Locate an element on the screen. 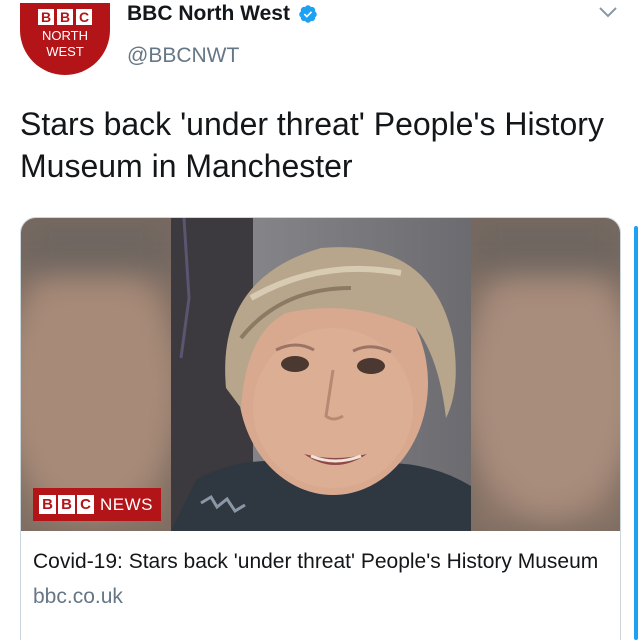  bbc-logo: B B C is located at coordinates (65, 17).